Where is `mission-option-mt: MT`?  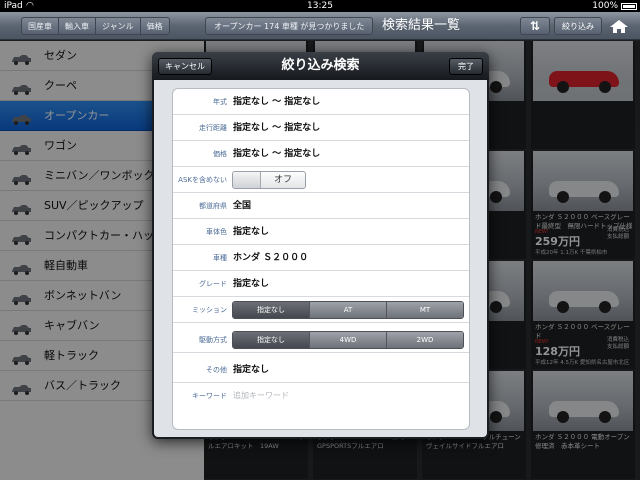 mission-option-mt: MT is located at coordinates (424, 310).